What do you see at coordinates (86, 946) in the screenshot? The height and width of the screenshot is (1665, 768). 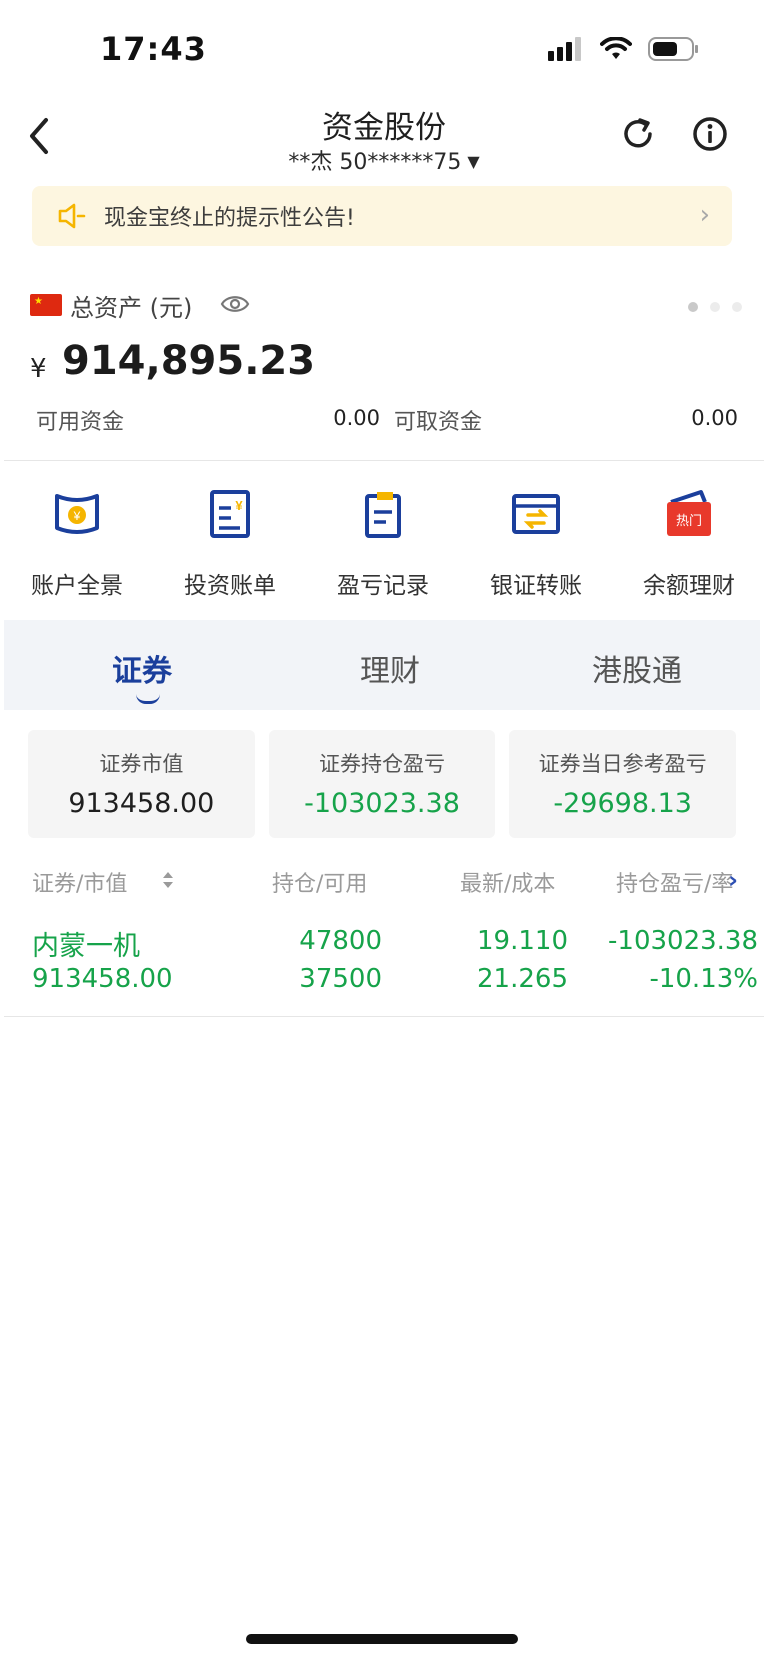 I see `security-name: 内蒙一机` at bounding box center [86, 946].